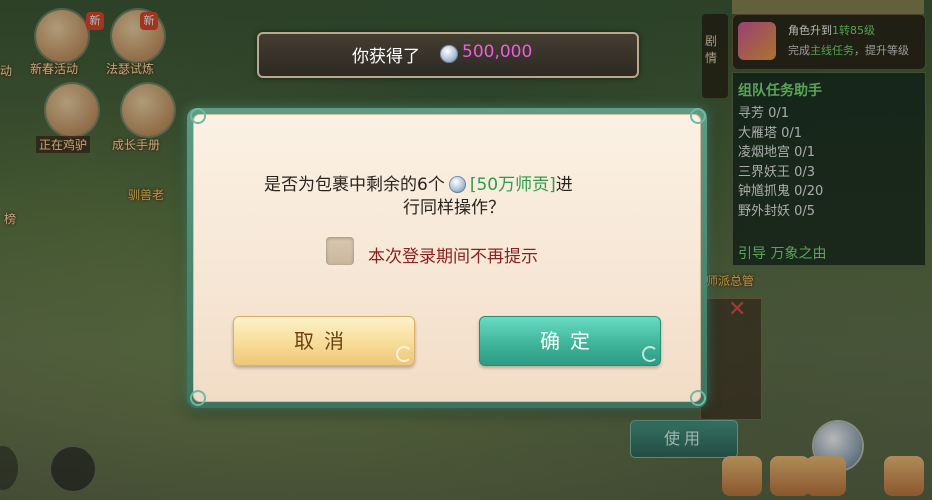 This screenshot has height=500, width=932. What do you see at coordinates (386, 57) in the screenshot?
I see `reward-banner-prefix: 你获得了` at bounding box center [386, 57].